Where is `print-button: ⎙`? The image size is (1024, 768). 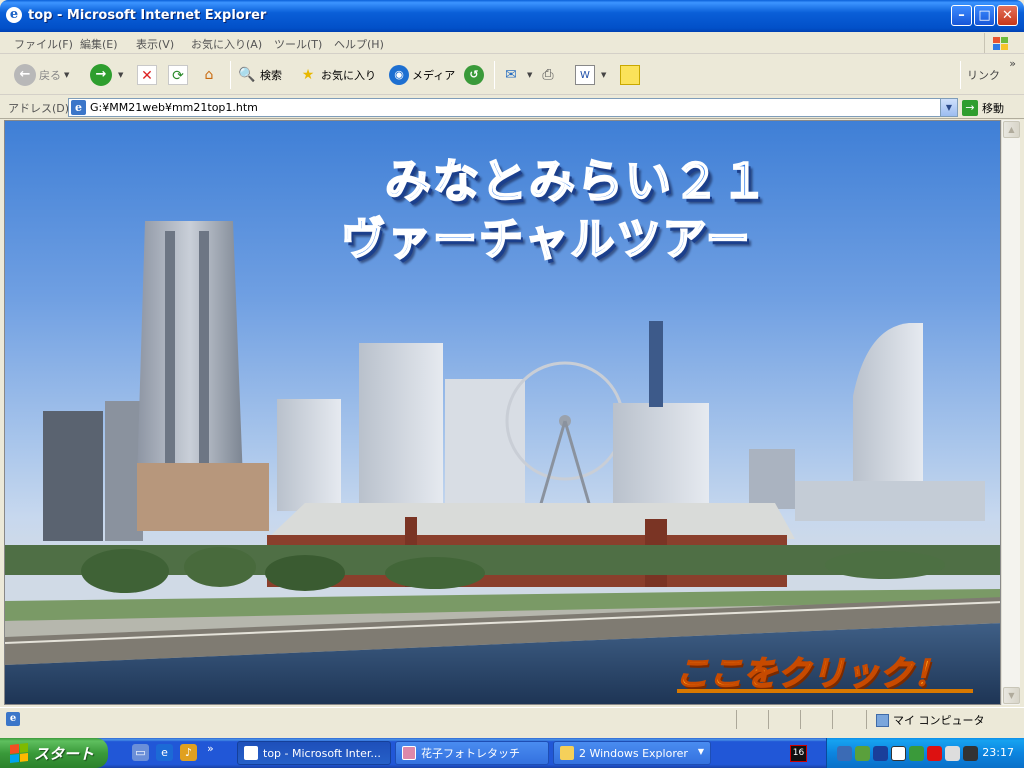
print-button: ⎙ is located at coordinates (549, 75).